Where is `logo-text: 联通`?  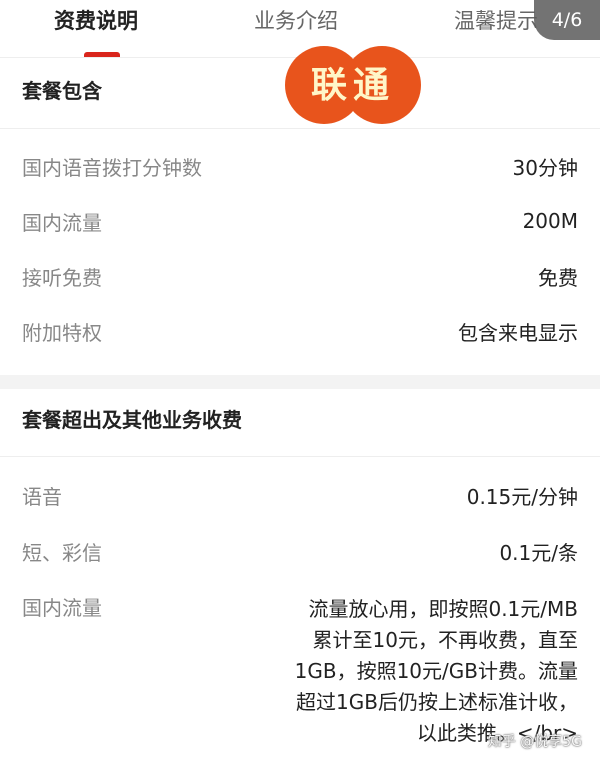
logo-text: 联通 is located at coordinates (352, 85).